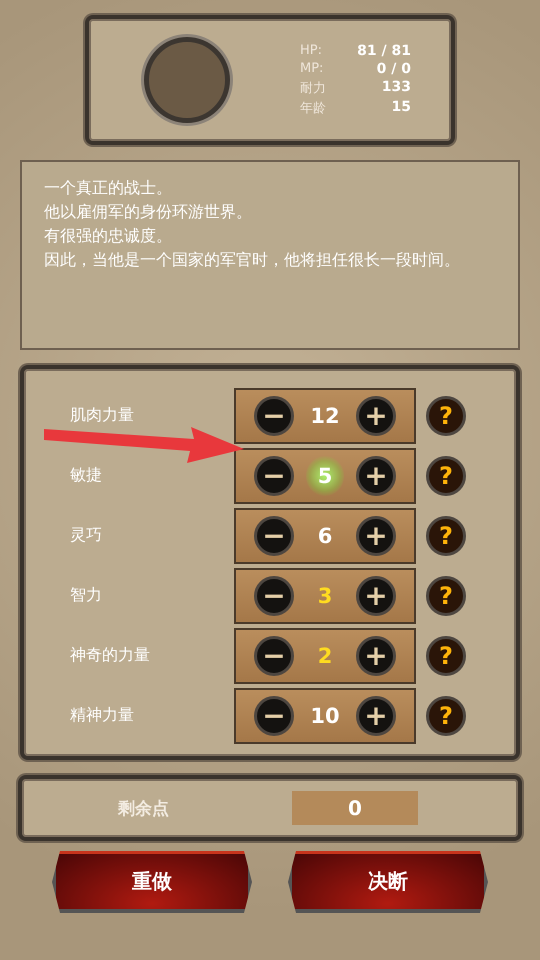 The image size is (540, 960). Describe the element at coordinates (110, 655) in the screenshot. I see `attribute-label: 神奇的力量` at that location.